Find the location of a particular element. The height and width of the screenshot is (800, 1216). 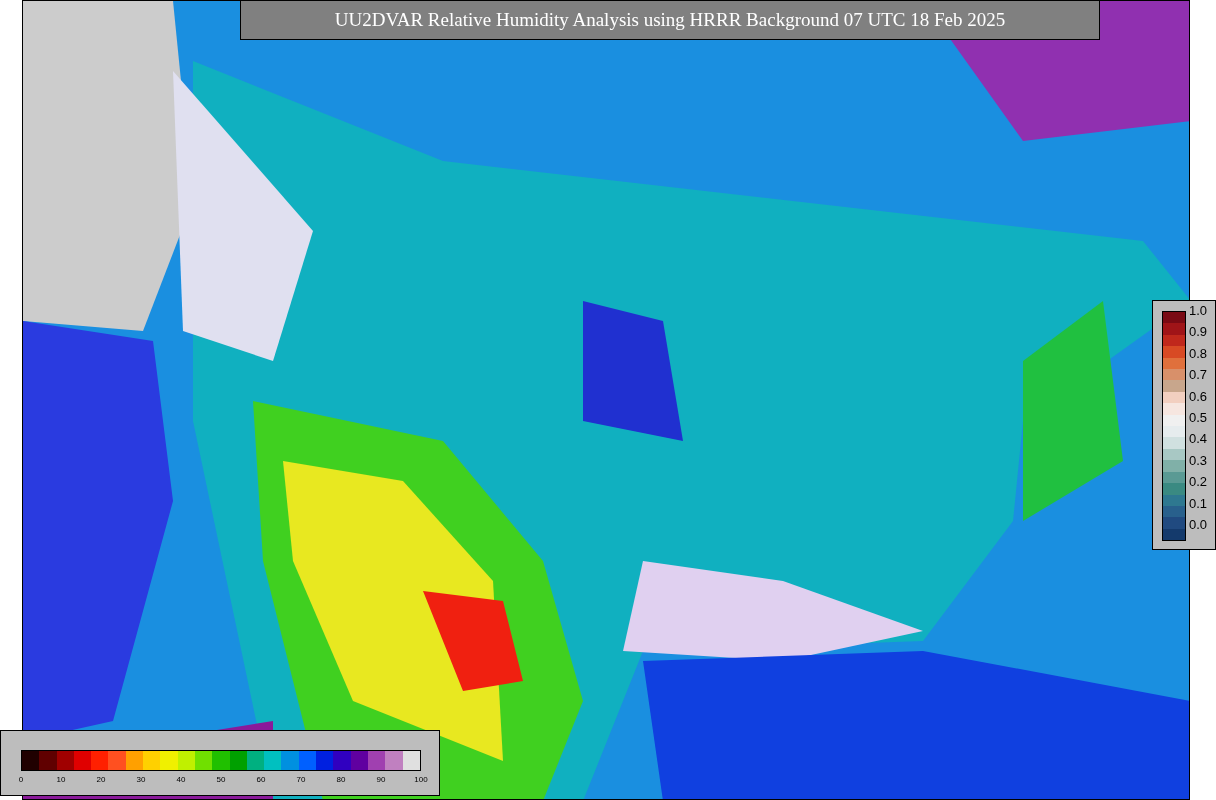

tick-label: 70 is located at coordinates (301, 780).